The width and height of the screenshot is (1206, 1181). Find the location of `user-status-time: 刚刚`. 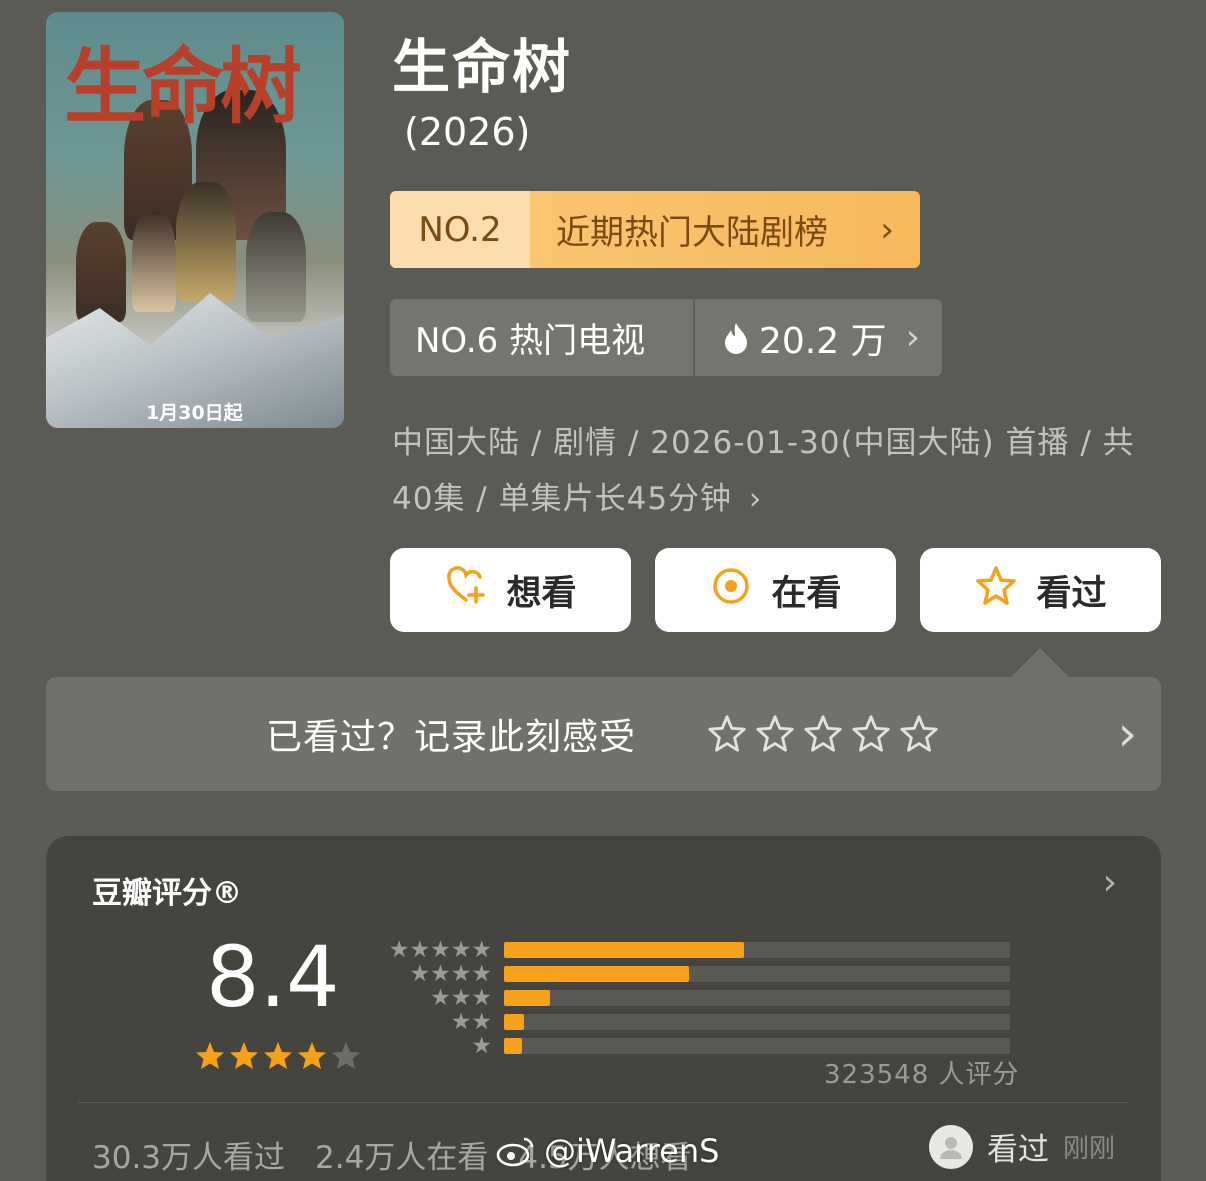

user-status-time: 刚刚 is located at coordinates (1088, 1149).